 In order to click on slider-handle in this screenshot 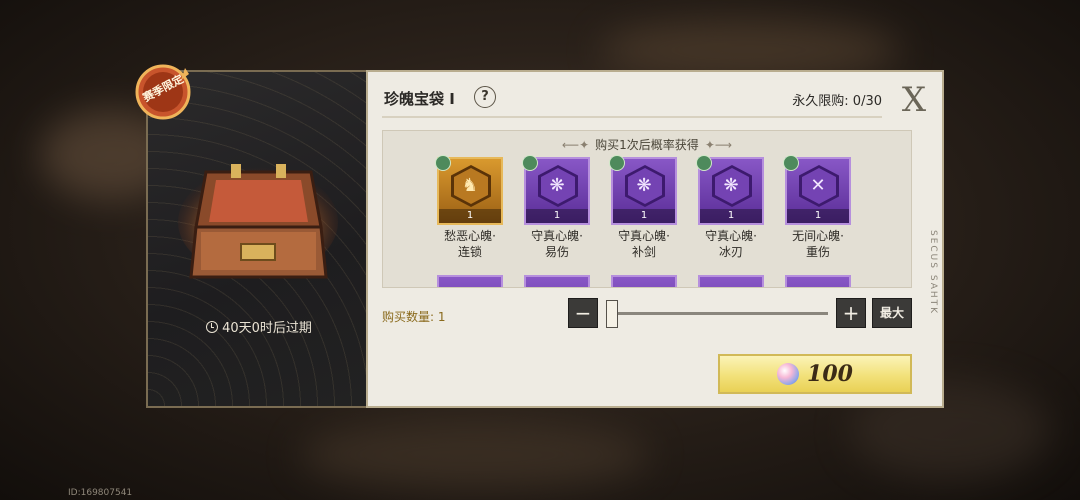, I will do `click(612, 314)`.